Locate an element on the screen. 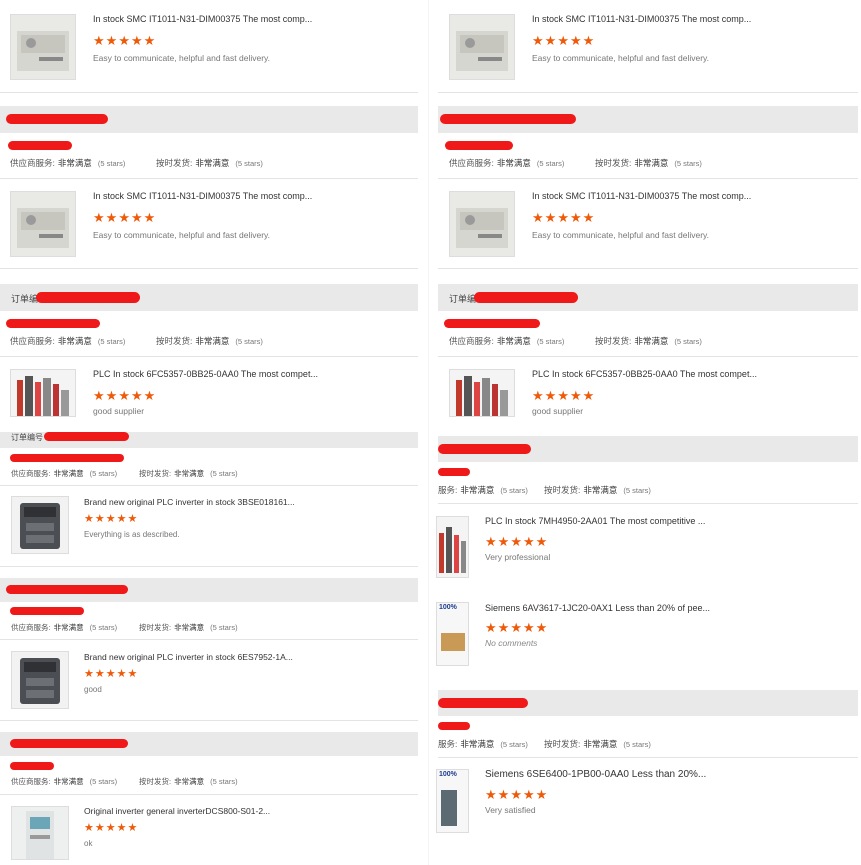 The image size is (861, 865). column-divider is located at coordinates (428, 432).